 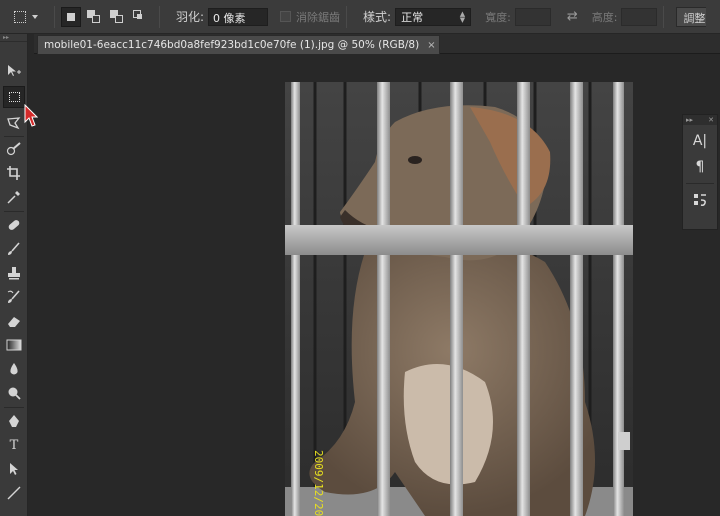 I want to click on stamp-icon, so click(x=14, y=273).